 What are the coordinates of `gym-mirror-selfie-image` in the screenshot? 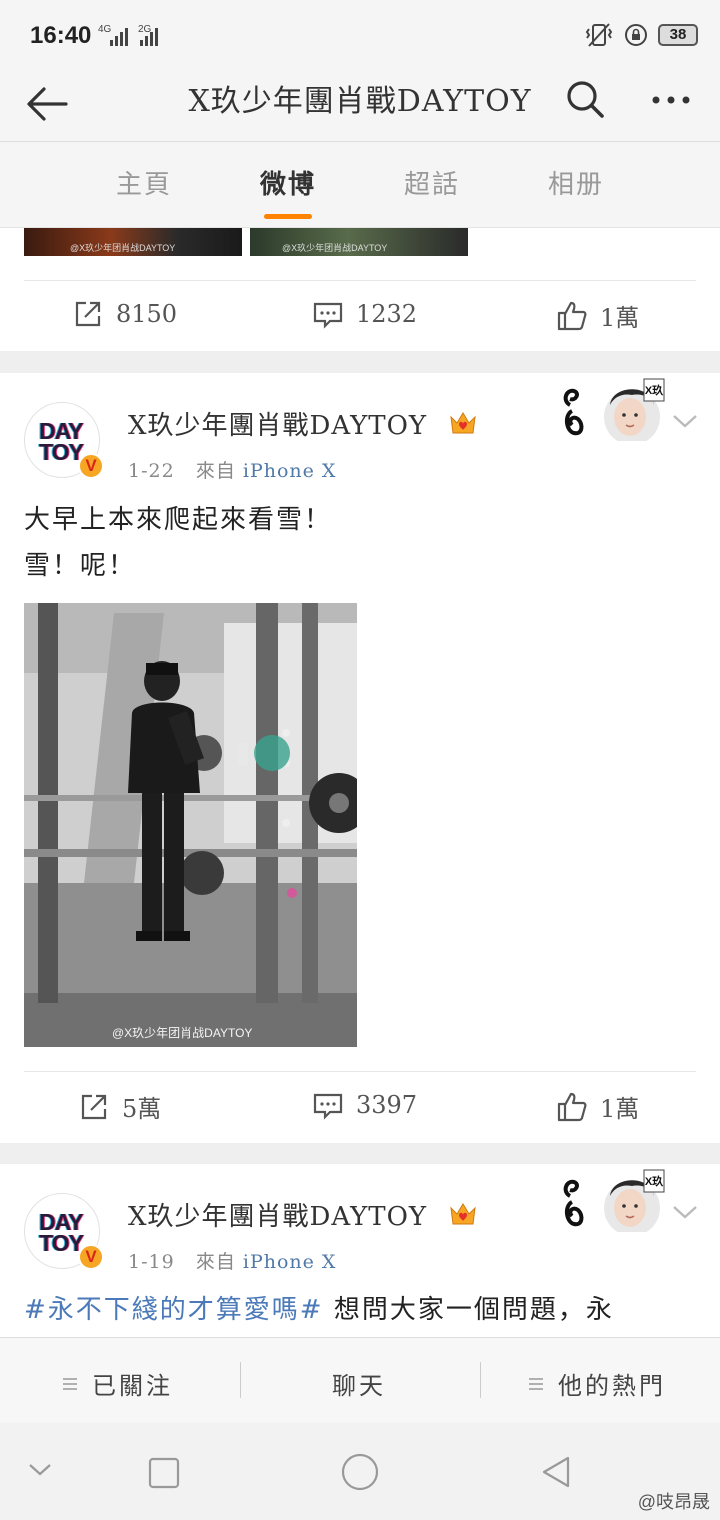 It's located at (190, 825).